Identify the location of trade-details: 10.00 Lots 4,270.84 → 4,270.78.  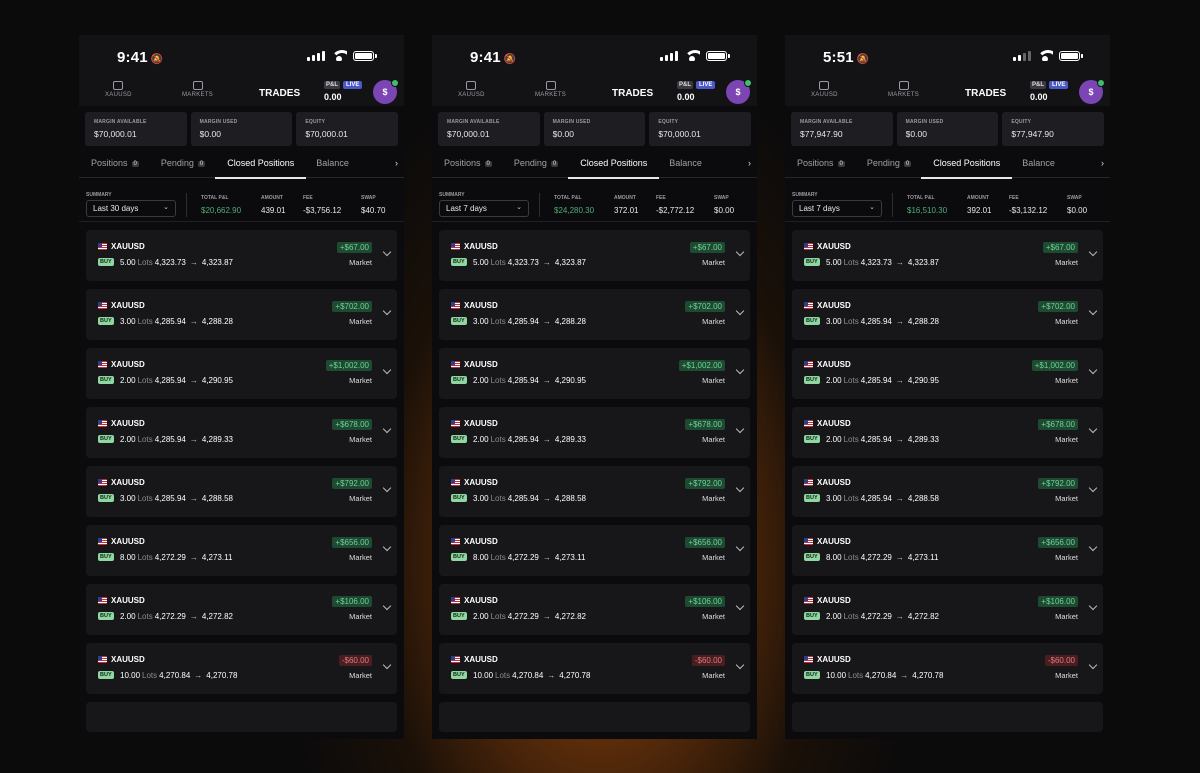
(884, 675).